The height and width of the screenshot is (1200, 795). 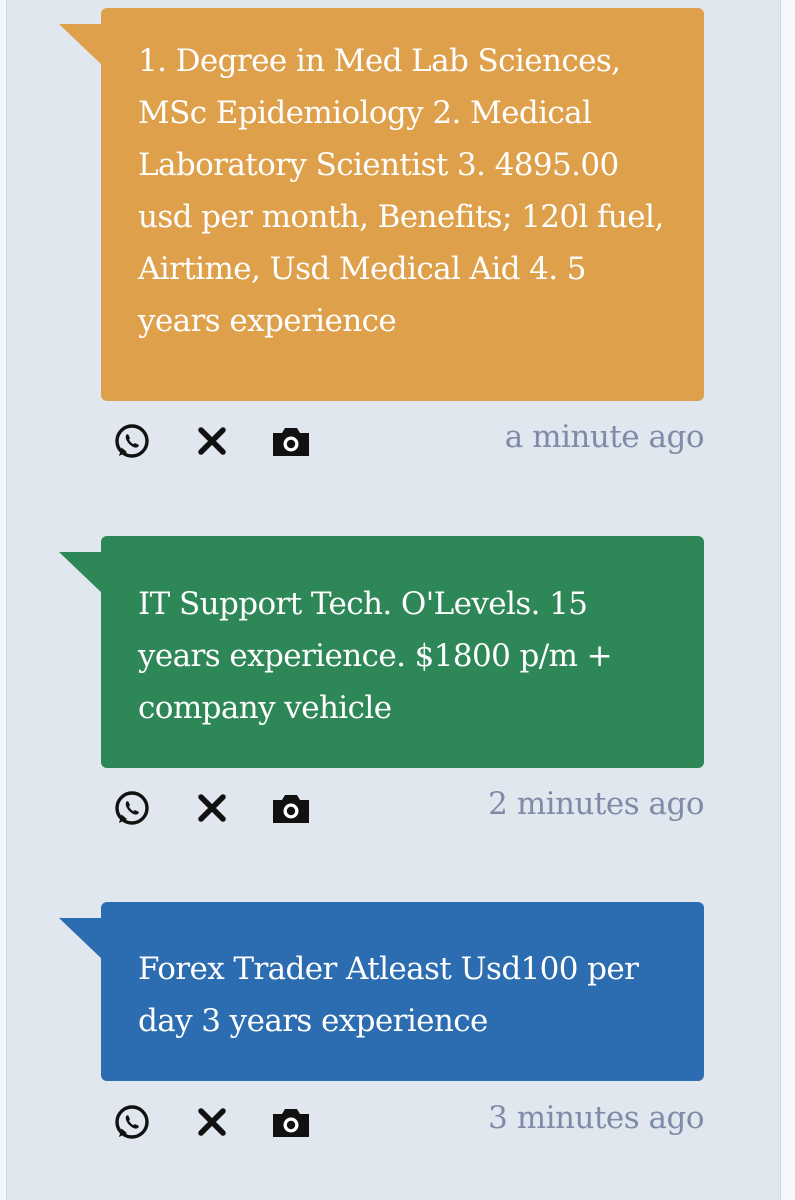 I want to click on left-edge, so click(x=3, y=600).